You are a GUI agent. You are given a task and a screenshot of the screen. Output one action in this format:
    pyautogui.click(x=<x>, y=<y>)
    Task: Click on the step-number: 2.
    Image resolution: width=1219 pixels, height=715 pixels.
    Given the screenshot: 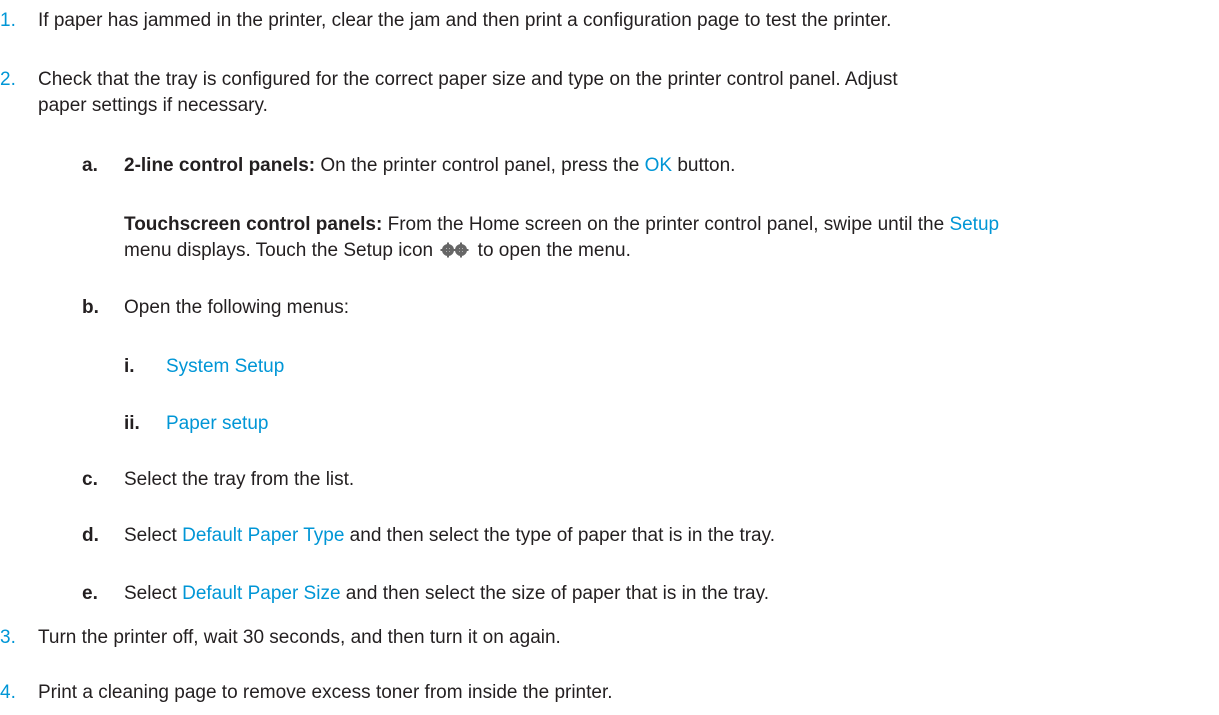 What is the action you would take?
    pyautogui.click(x=8, y=79)
    